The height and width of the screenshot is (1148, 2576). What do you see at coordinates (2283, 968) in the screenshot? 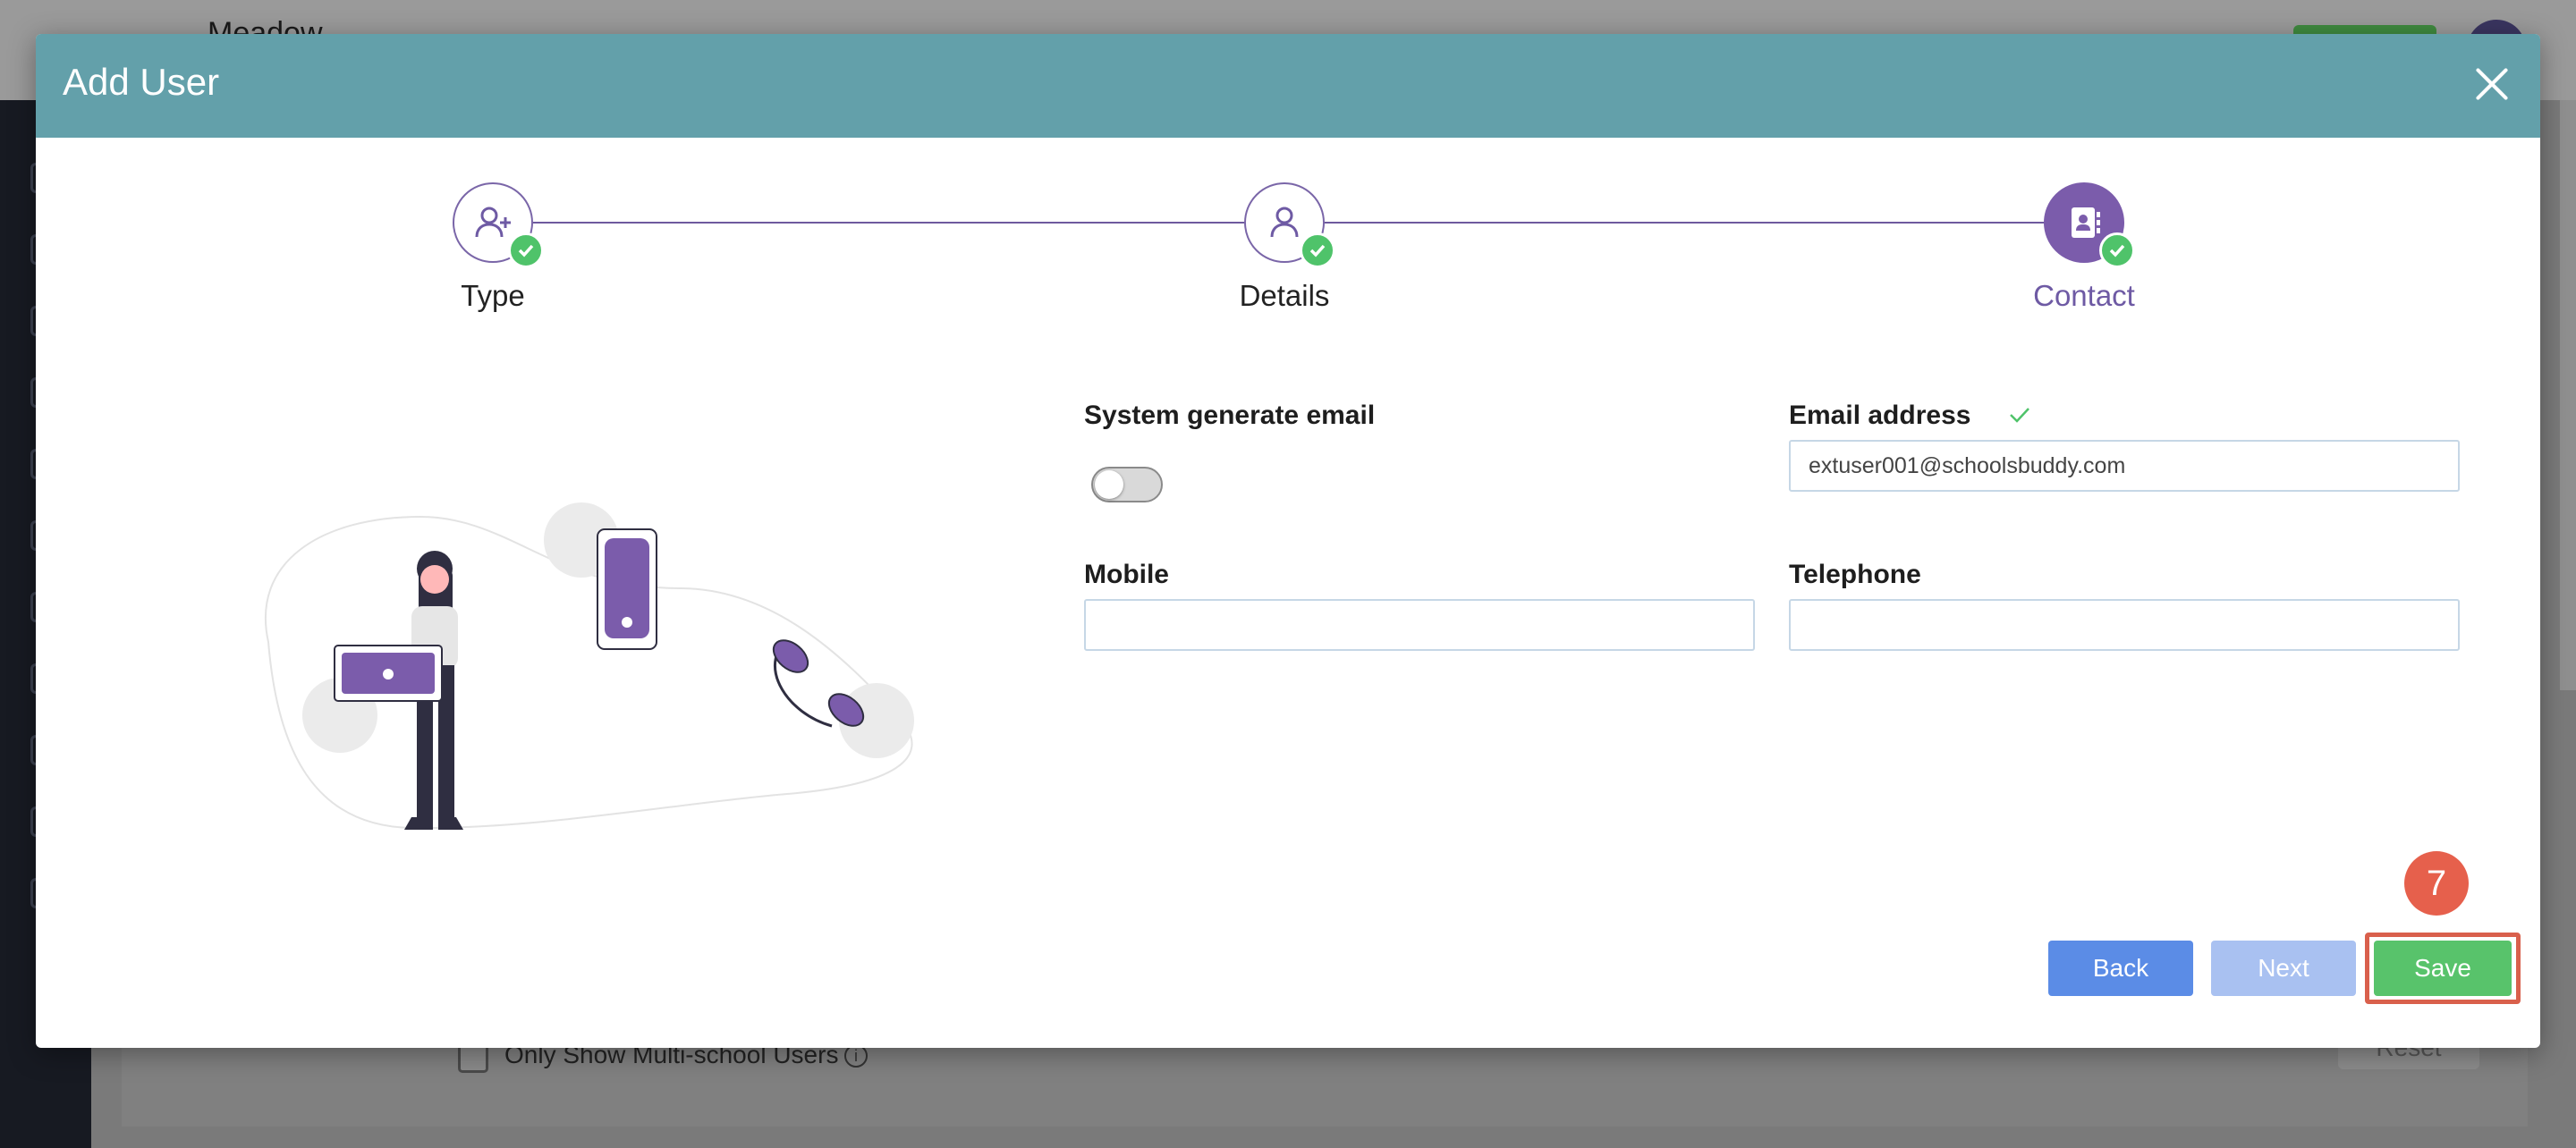
I see `next-button: Next` at bounding box center [2283, 968].